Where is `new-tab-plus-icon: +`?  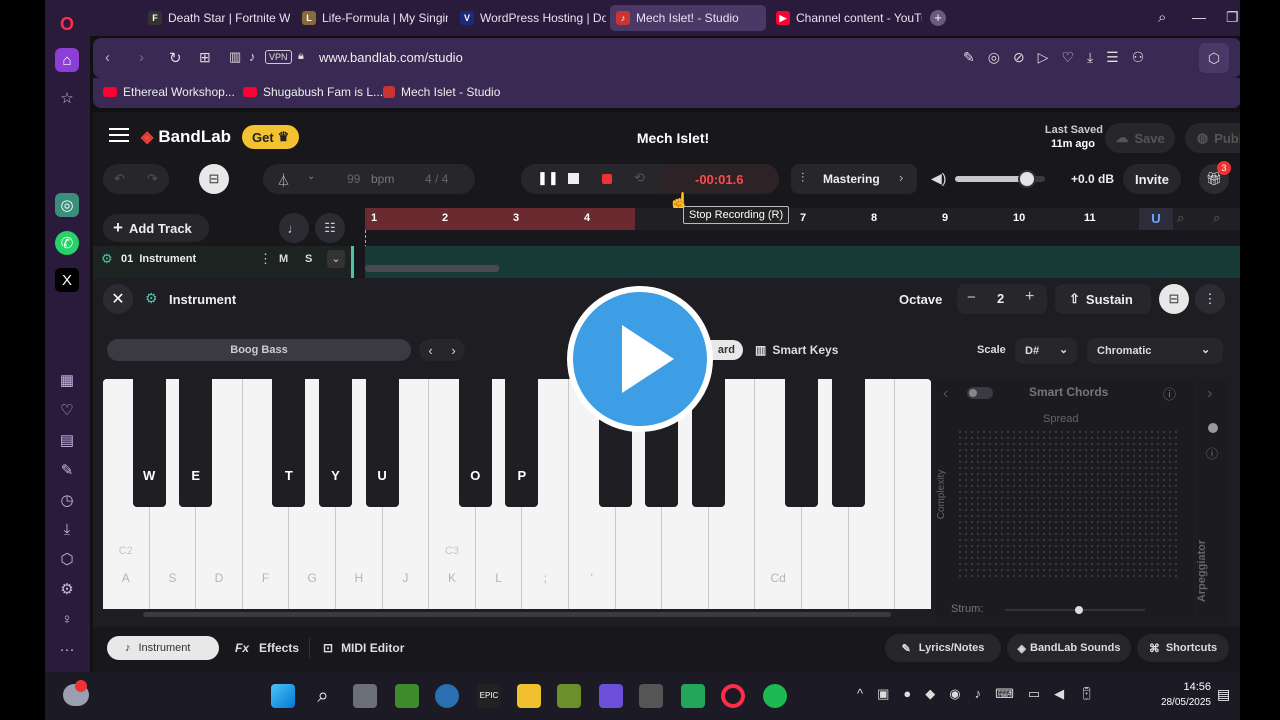 new-tab-plus-icon: + is located at coordinates (938, 18).